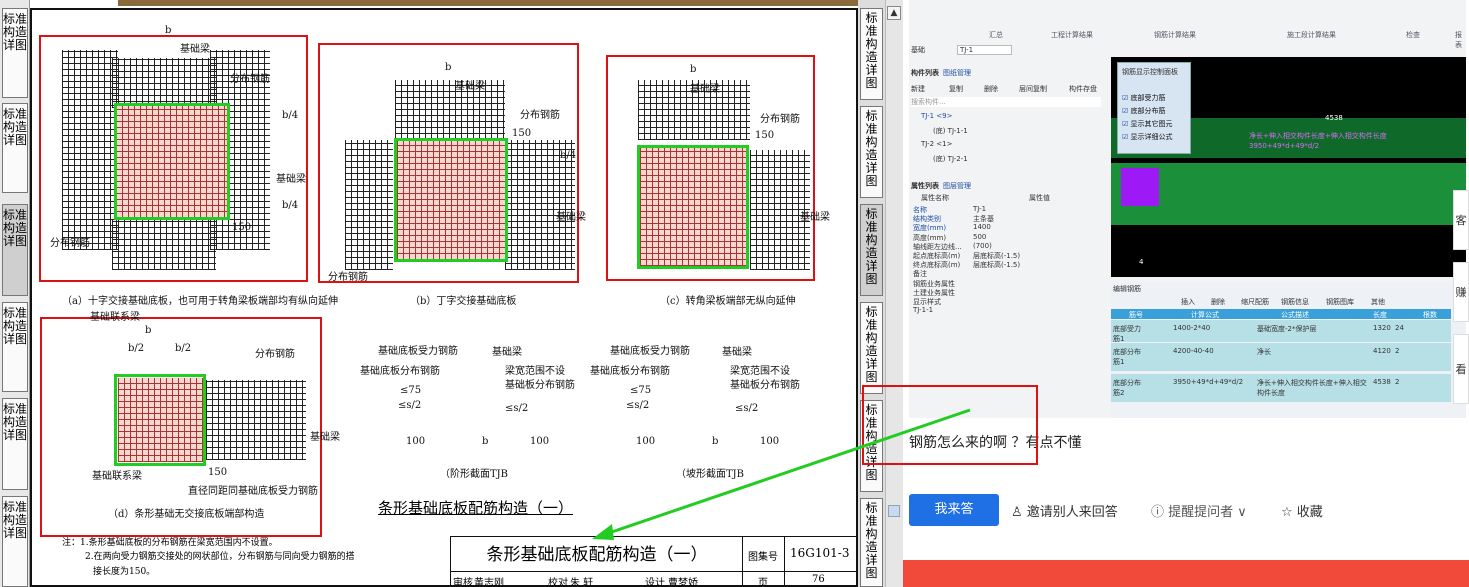 This screenshot has height=587, width=1469. What do you see at coordinates (1334, 118) in the screenshot?
I see `dim-value: 4538` at bounding box center [1334, 118].